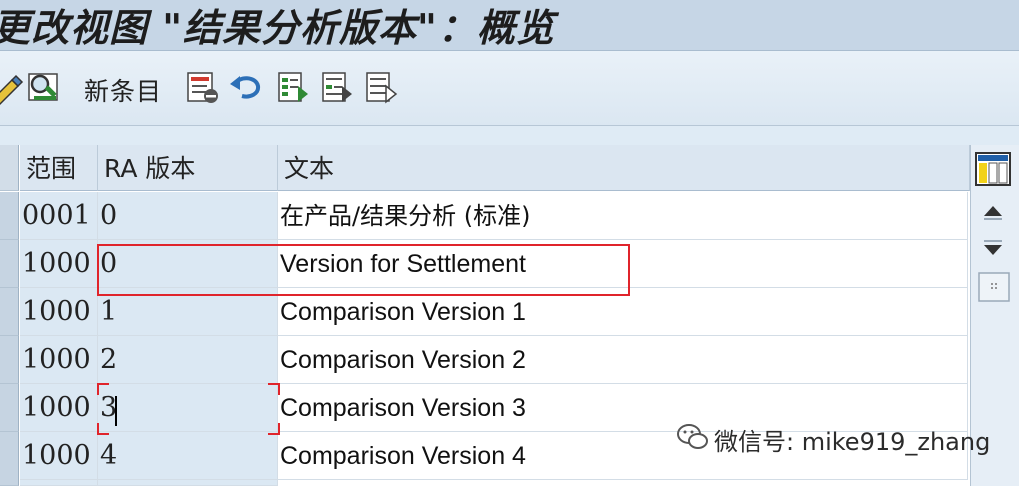 Image resolution: width=1019 pixels, height=486 pixels. Describe the element at coordinates (994, 287) in the screenshot. I see `scrollbar-thumb` at that location.